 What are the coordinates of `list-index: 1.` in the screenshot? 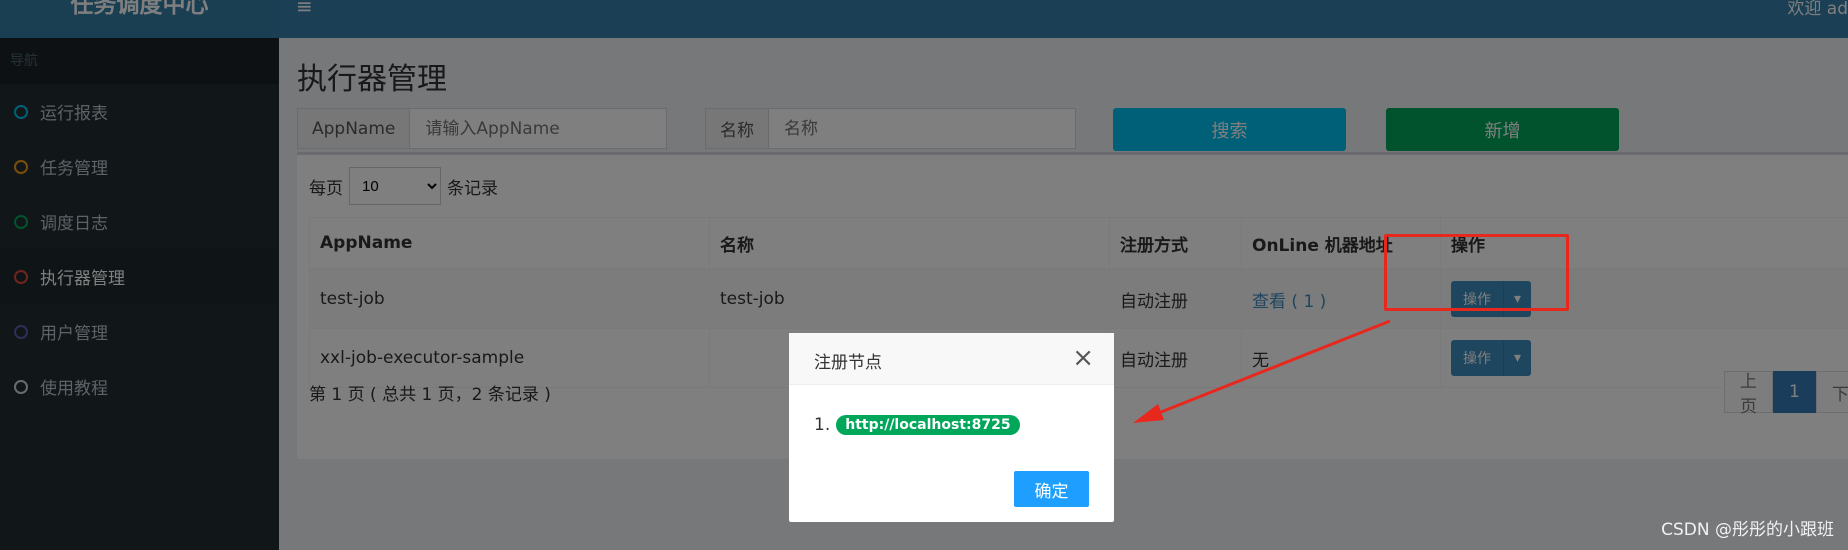 It's located at (822, 425).